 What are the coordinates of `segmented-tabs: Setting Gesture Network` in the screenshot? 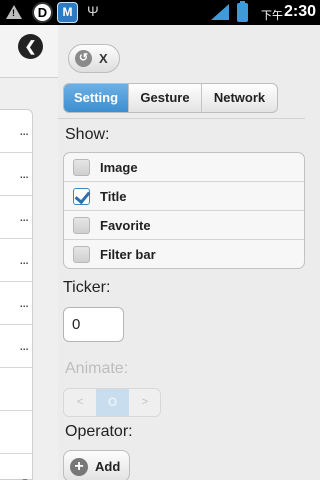 It's located at (170, 98).